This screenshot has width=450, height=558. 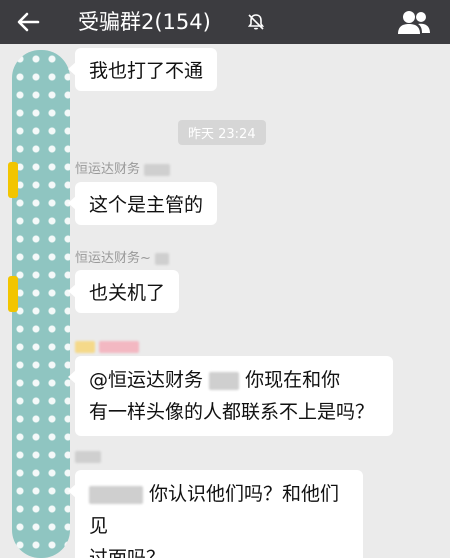 I want to click on message-text: 我也打了不通, so click(x=146, y=71).